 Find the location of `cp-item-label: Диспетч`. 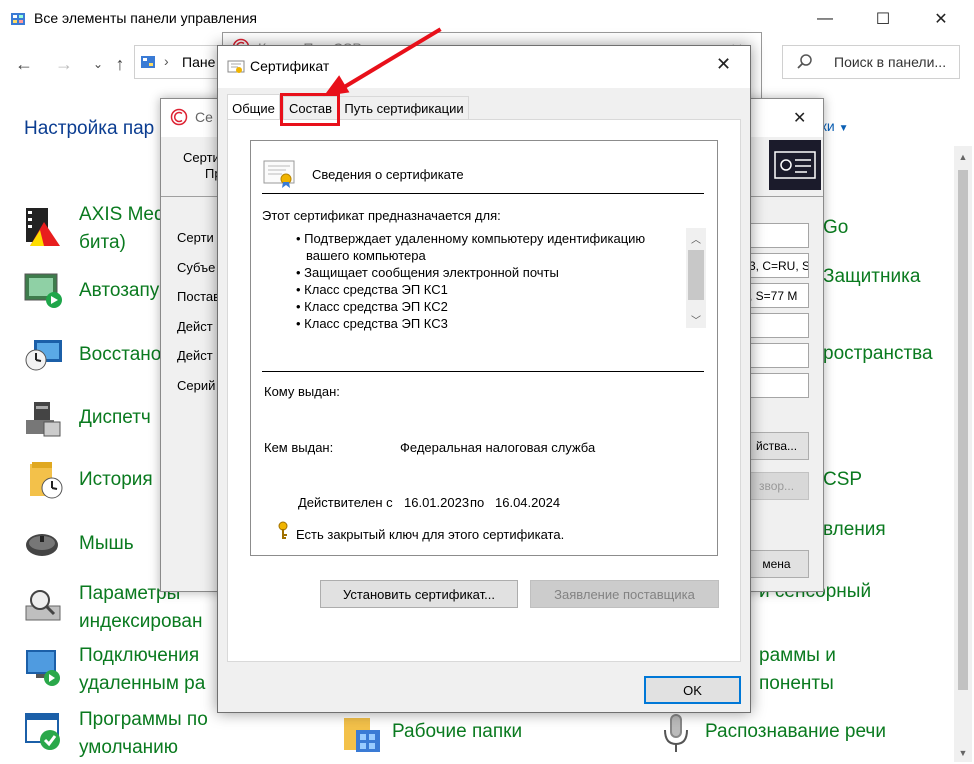

cp-item-label: Диспетч is located at coordinates (115, 417).